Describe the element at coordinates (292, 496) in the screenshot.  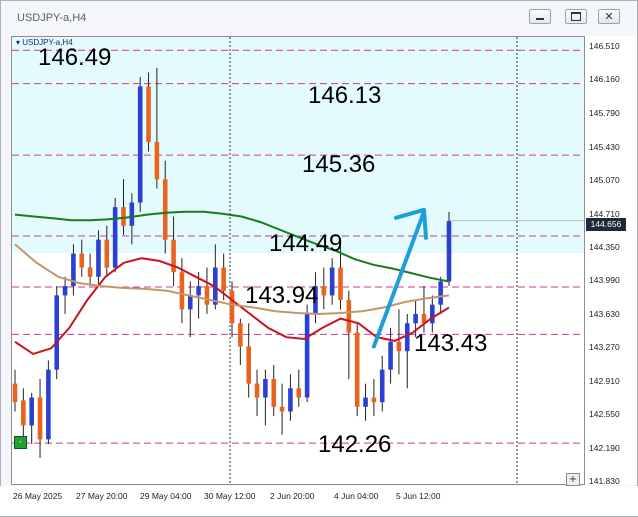
I see `time-tick-label: 2 Jun 20:00` at that location.